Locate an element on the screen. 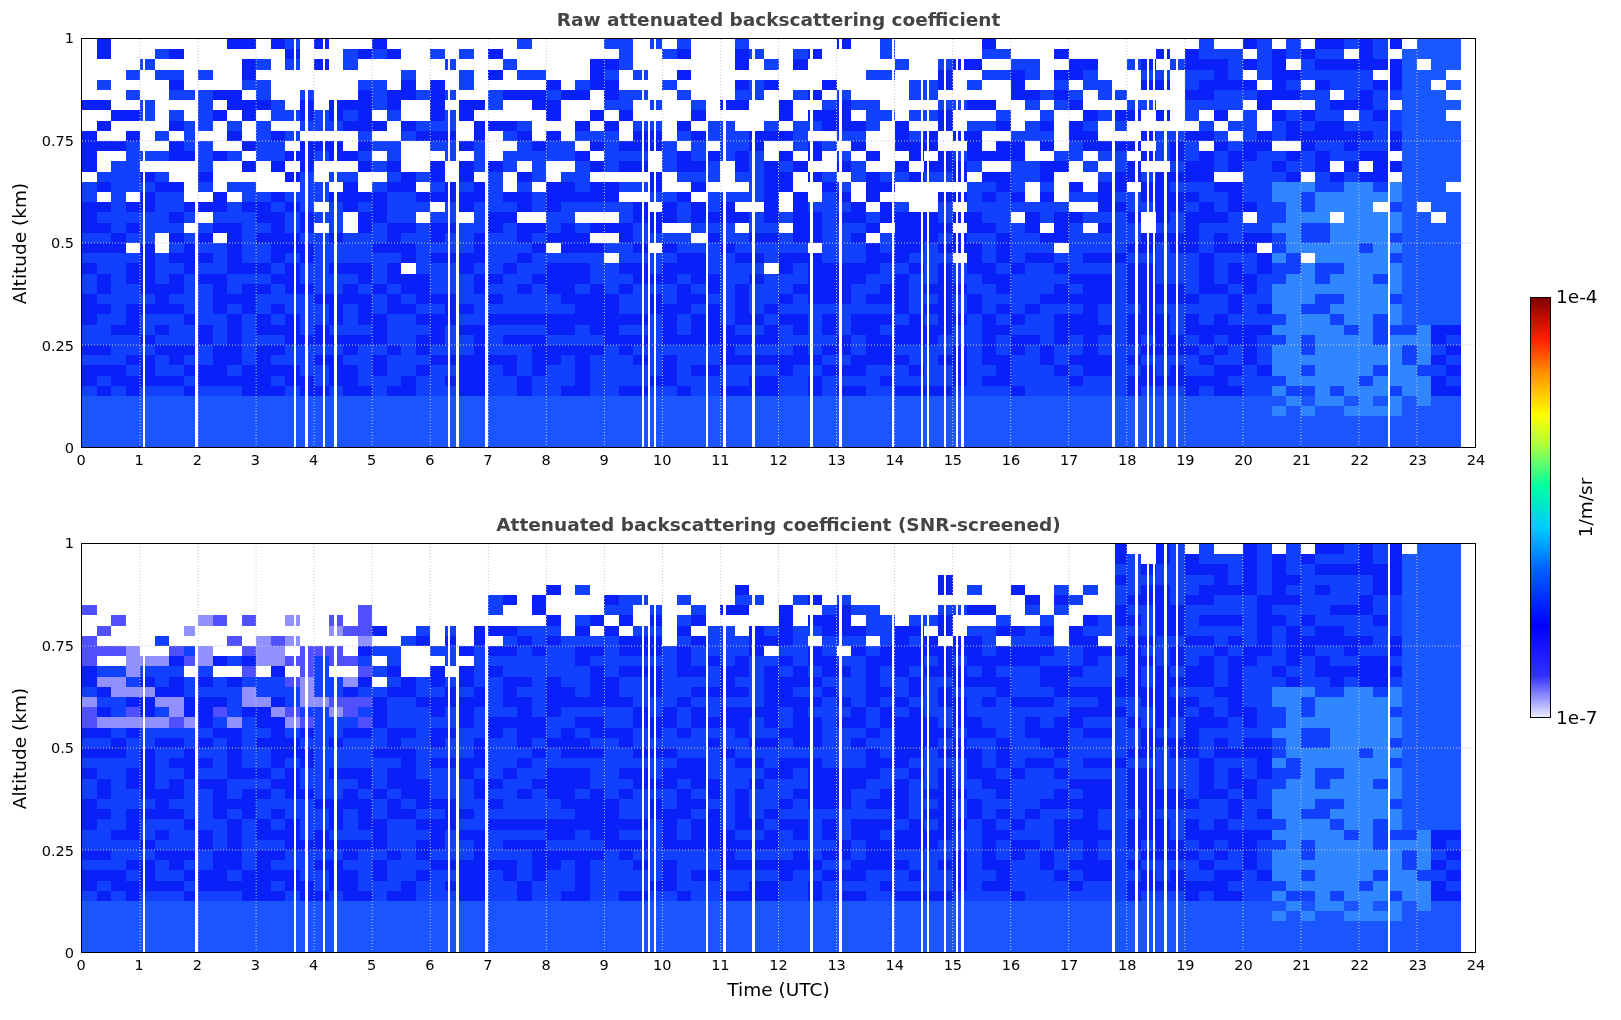 The image size is (1621, 1020). chart-title: Attenuated backscattering coefficient (SNR-screened) is located at coordinates (778, 524).